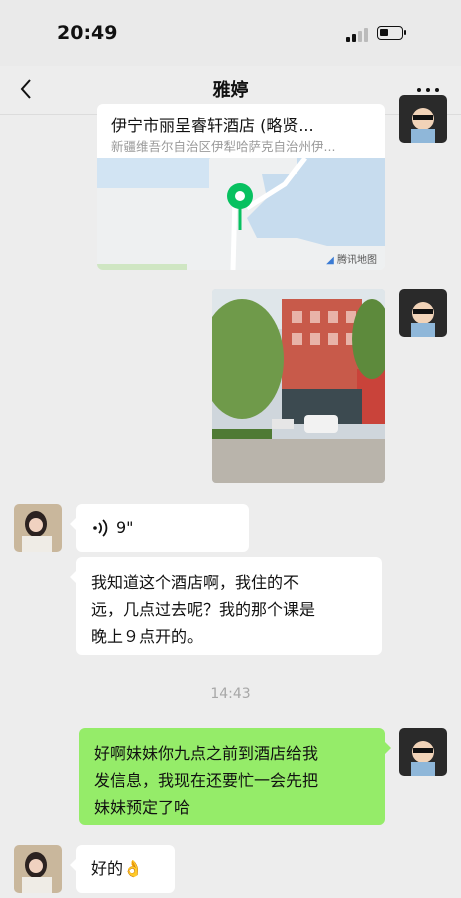 The image size is (461, 898). I want to click on chat-title: 雅婷, so click(230, 90).